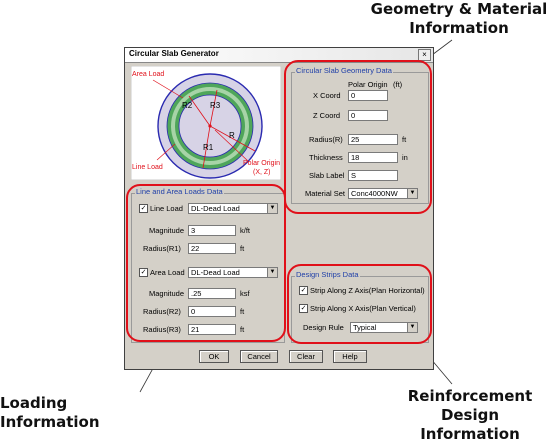 This screenshot has height=444, width=549. I want to click on line-load-text: Line Load, so click(147, 167).